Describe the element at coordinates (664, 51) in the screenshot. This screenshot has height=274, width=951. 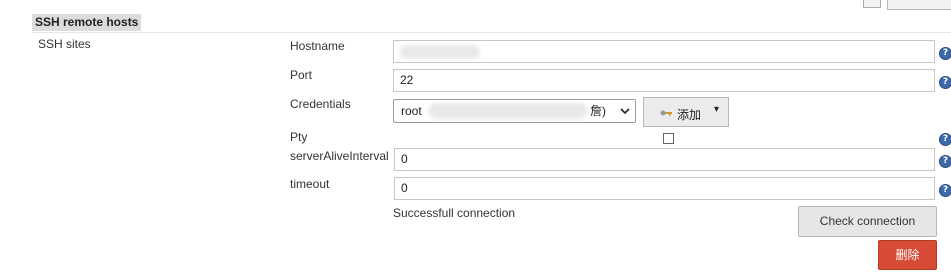
I see `hostname-input` at that location.